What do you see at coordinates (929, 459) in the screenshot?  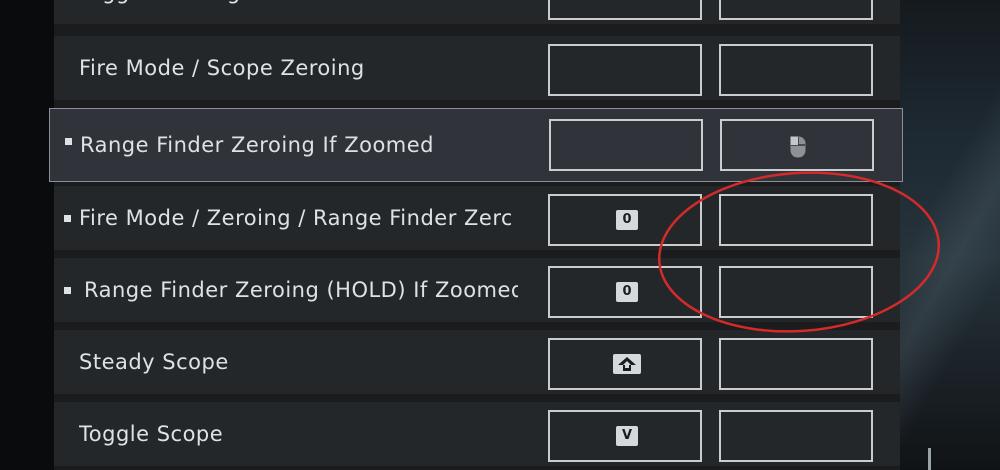 I see `scrollbar-thumb` at bounding box center [929, 459].